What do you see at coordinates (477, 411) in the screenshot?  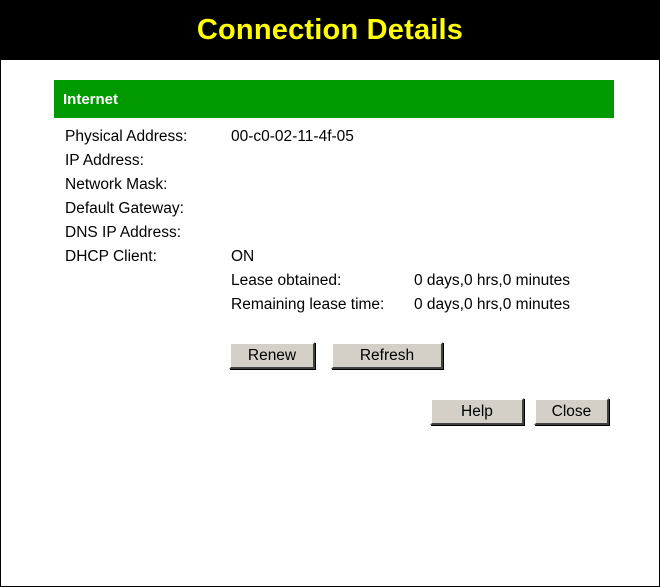 I see `help-button: Help` at bounding box center [477, 411].